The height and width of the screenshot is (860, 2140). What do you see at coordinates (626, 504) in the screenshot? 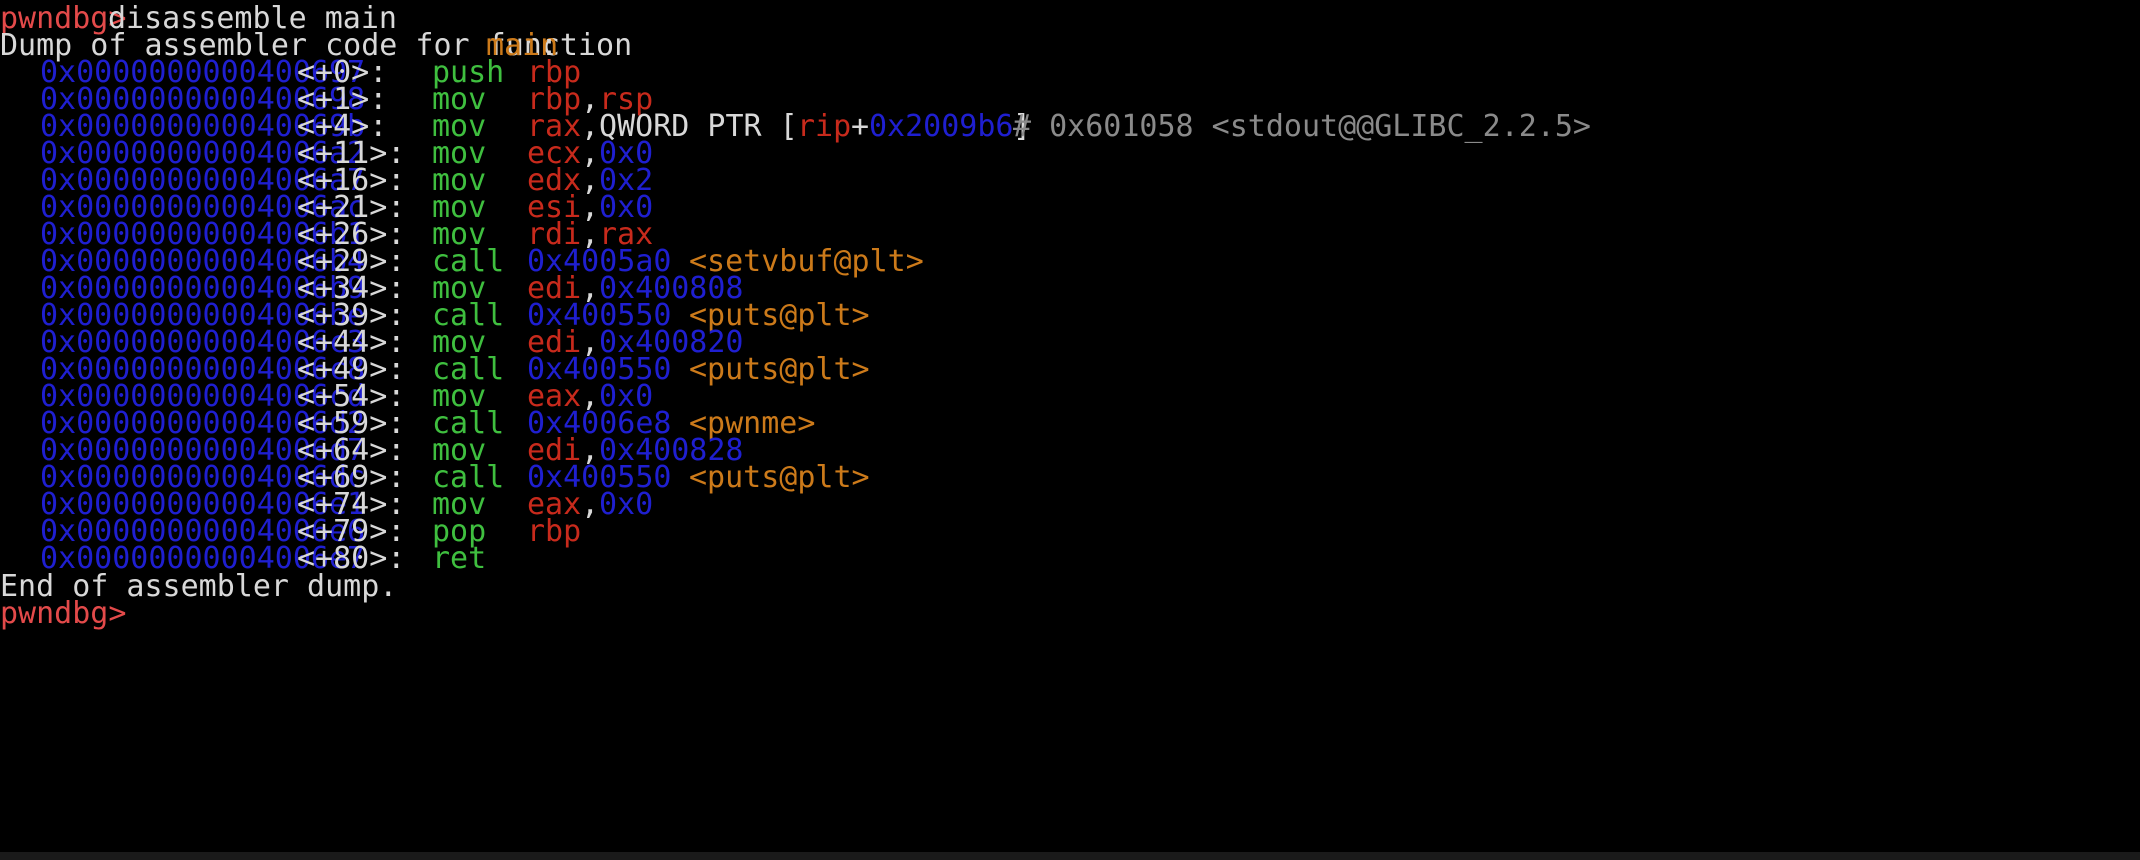
I see `operand-imm: 0x0` at bounding box center [626, 504].